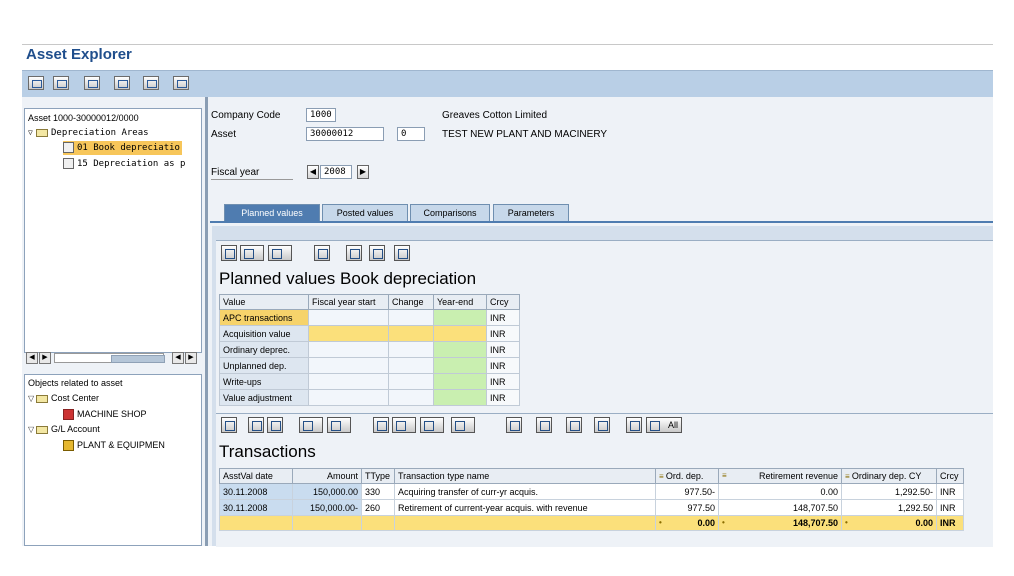 The image size is (1014, 576). What do you see at coordinates (411, 302) in the screenshot?
I see `column-header: Change` at bounding box center [411, 302].